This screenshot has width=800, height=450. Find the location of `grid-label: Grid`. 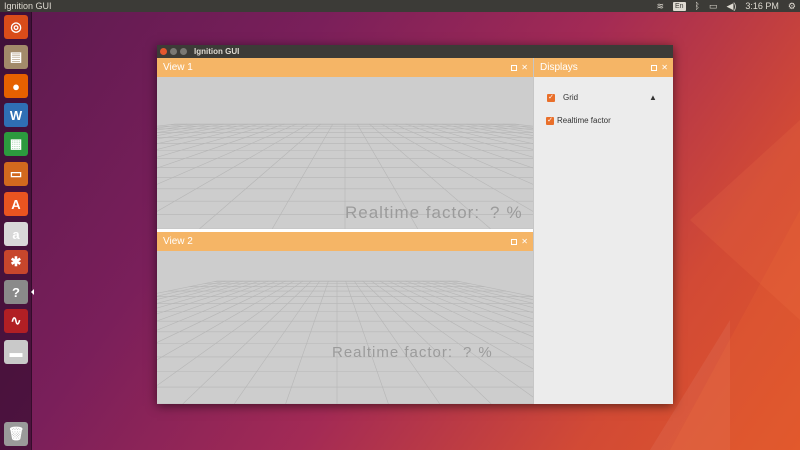

grid-label: Grid is located at coordinates (571, 97).